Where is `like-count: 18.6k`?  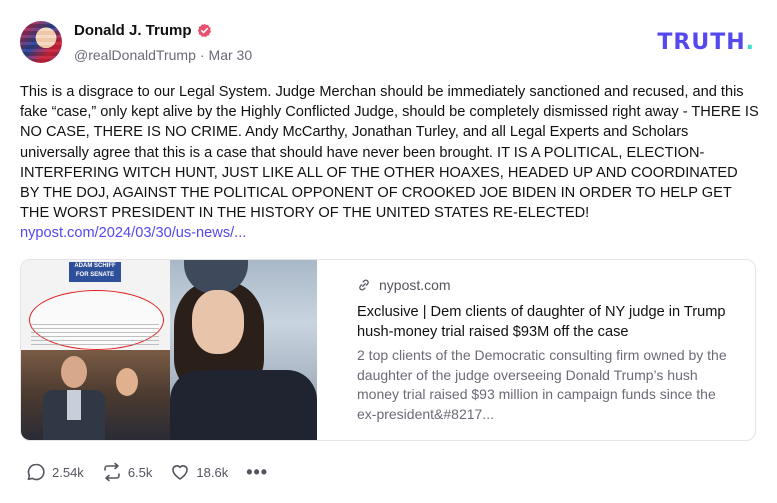 like-count: 18.6k is located at coordinates (212, 472).